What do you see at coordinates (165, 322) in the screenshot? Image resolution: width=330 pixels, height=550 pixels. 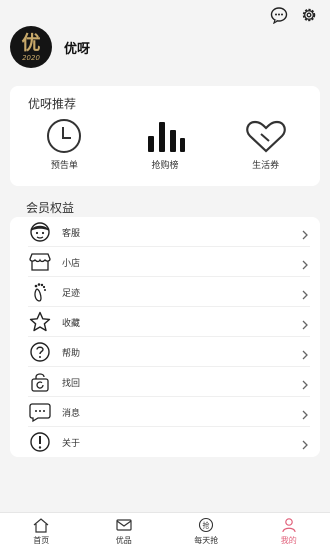 I see `list-item-favorites: 收藏` at bounding box center [165, 322].